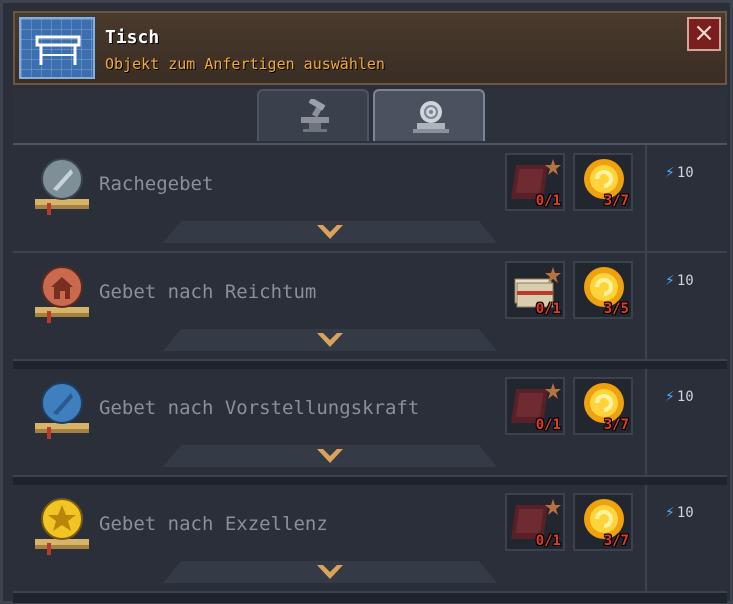  What do you see at coordinates (62, 411) in the screenshot?
I see `feather-orb-blue-icon` at bounding box center [62, 411].